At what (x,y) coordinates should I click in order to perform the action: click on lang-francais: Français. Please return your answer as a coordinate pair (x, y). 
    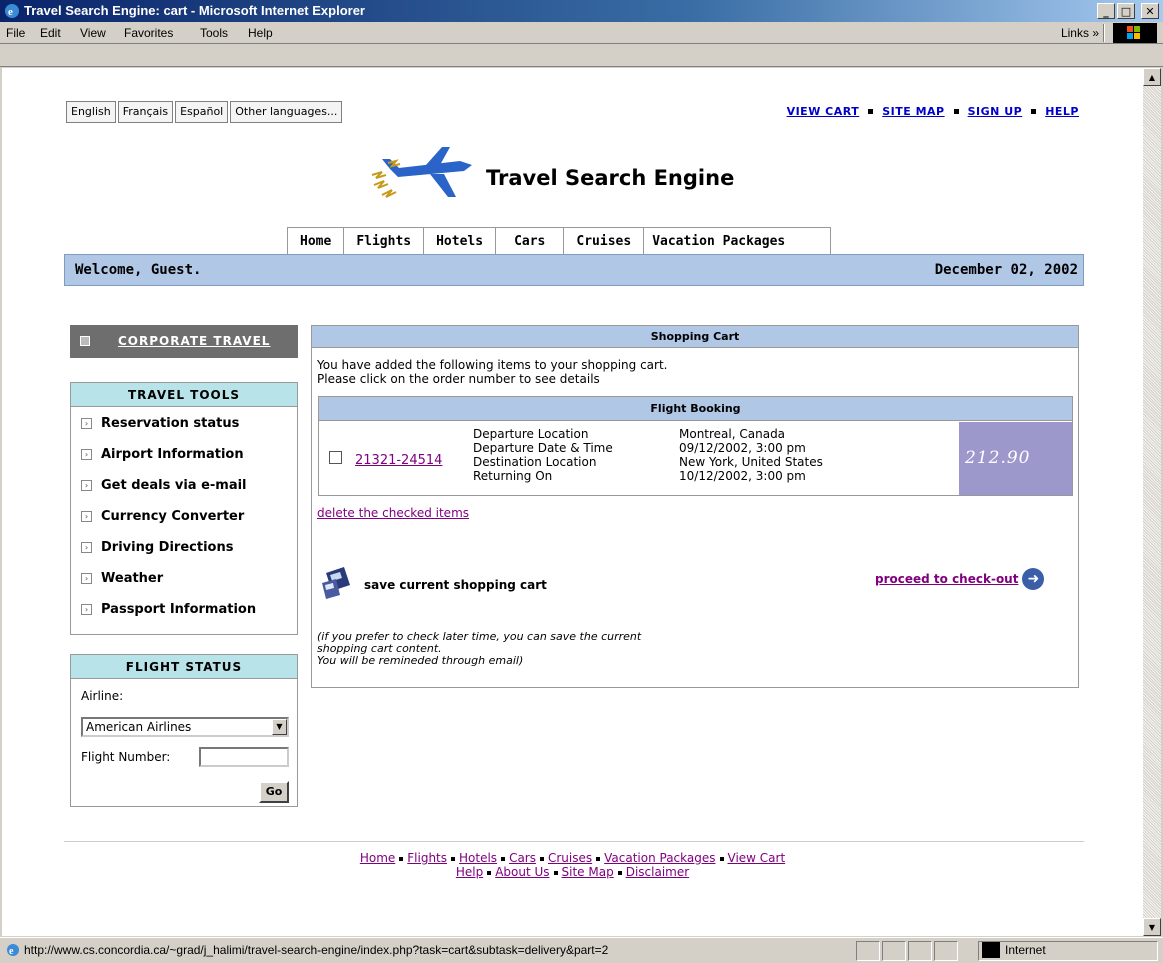
    Looking at the image, I should click on (145, 112).